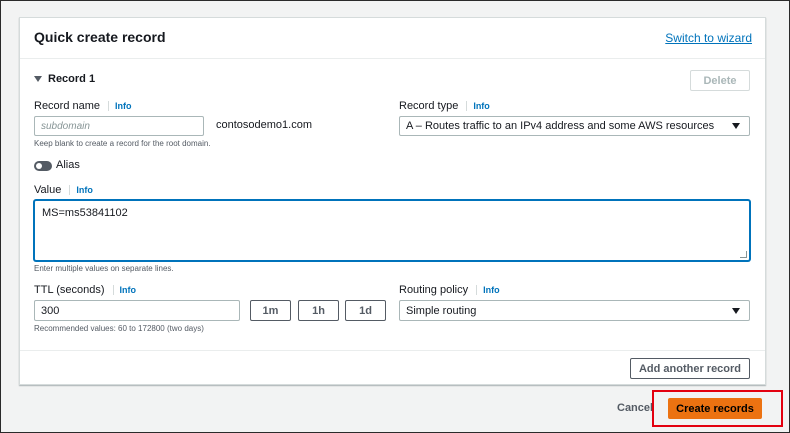 This screenshot has width=790, height=433. I want to click on alias-toggle, so click(43, 166).